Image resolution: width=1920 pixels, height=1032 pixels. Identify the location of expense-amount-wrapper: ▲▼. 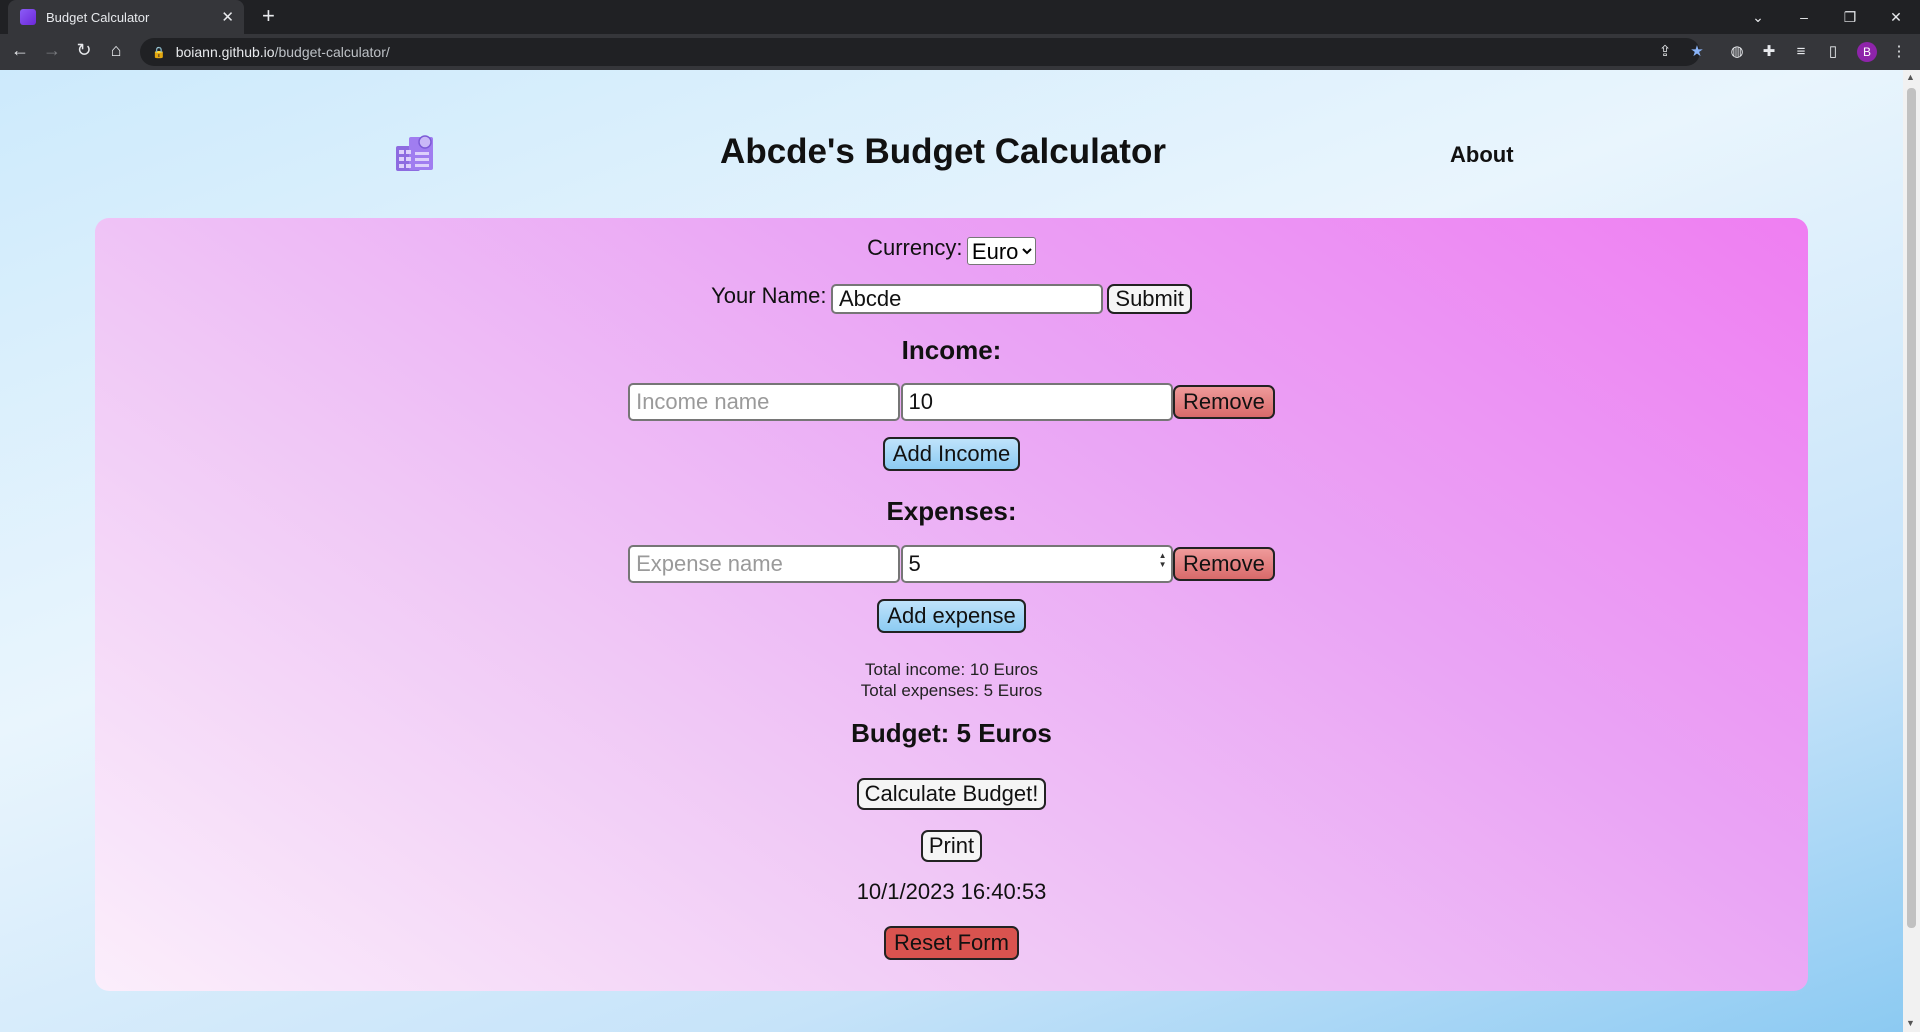
(1036, 564).